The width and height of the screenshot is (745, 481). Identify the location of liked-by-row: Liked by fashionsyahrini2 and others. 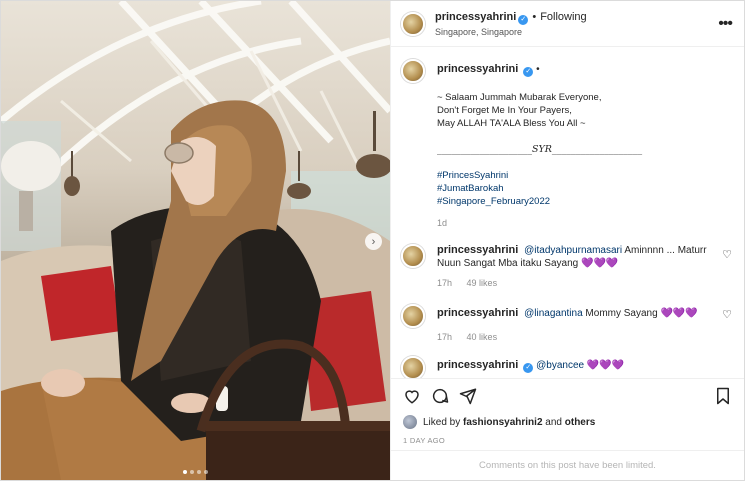
(567, 422).